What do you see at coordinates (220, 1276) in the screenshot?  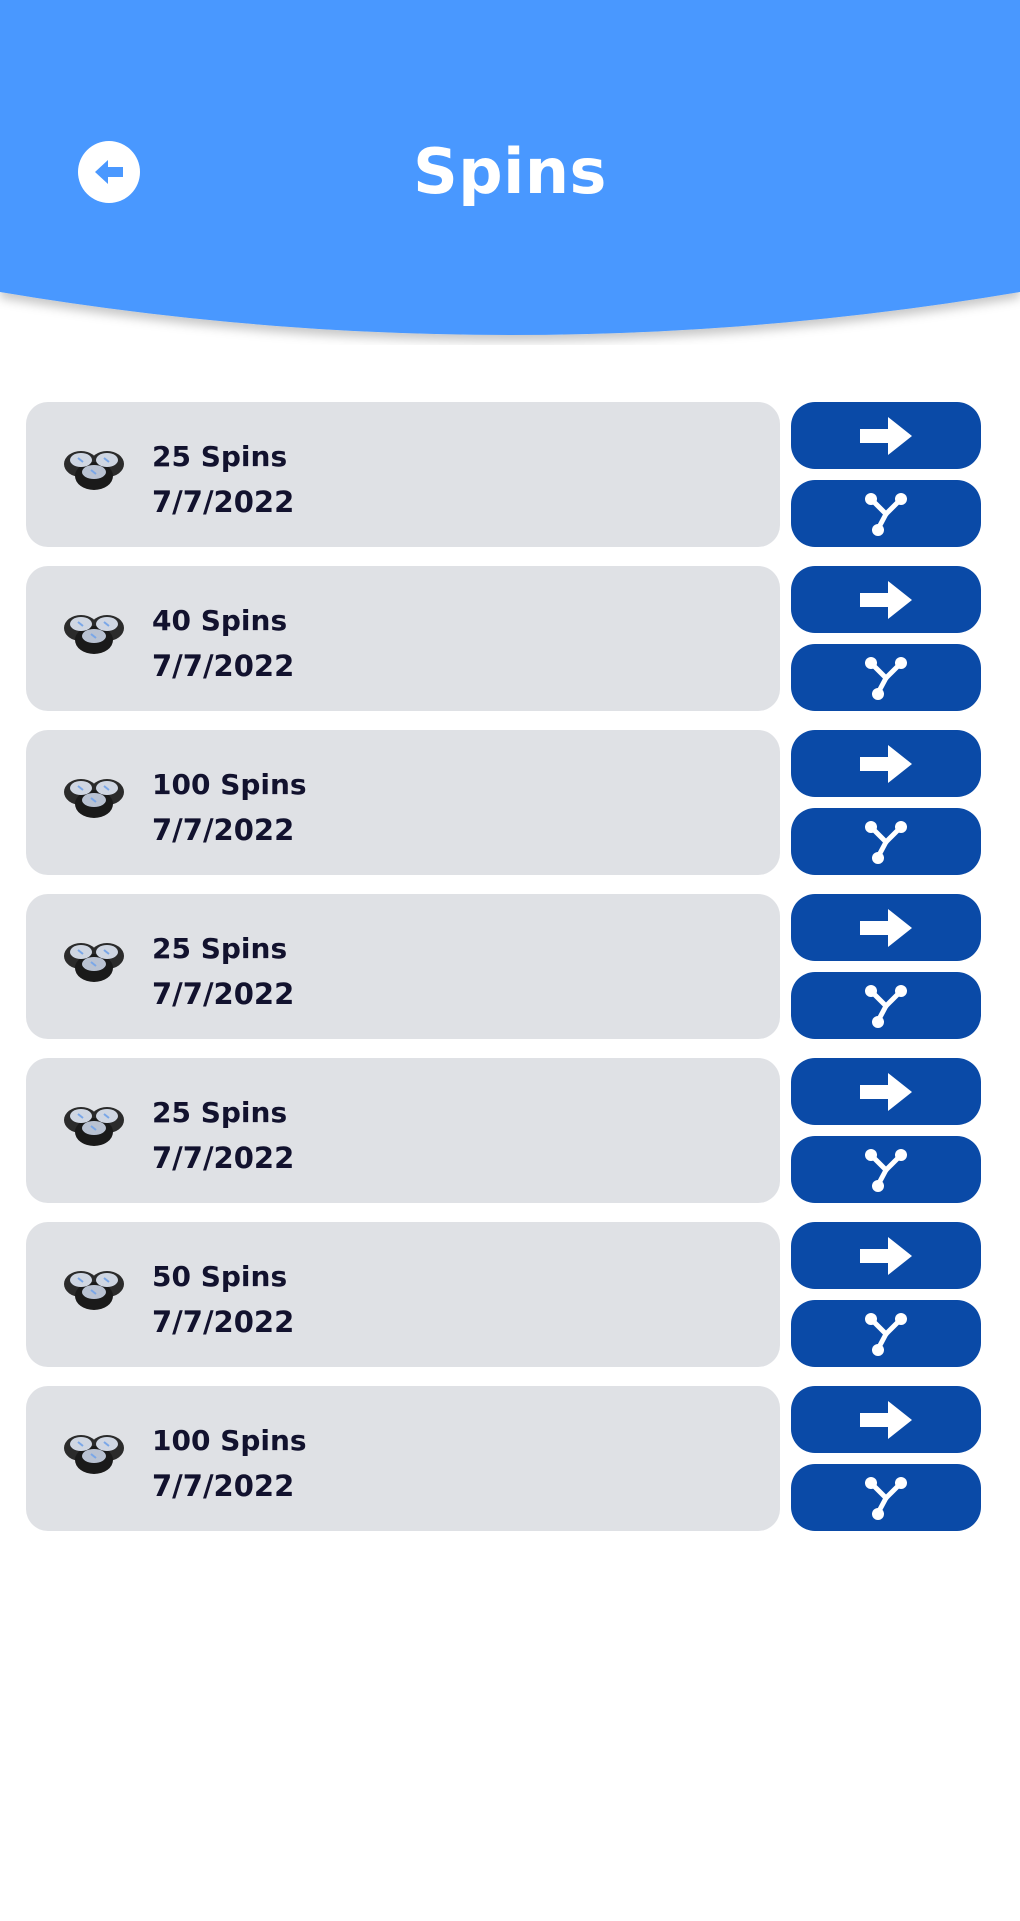 I see `spins-amount: 50 Spins` at bounding box center [220, 1276].